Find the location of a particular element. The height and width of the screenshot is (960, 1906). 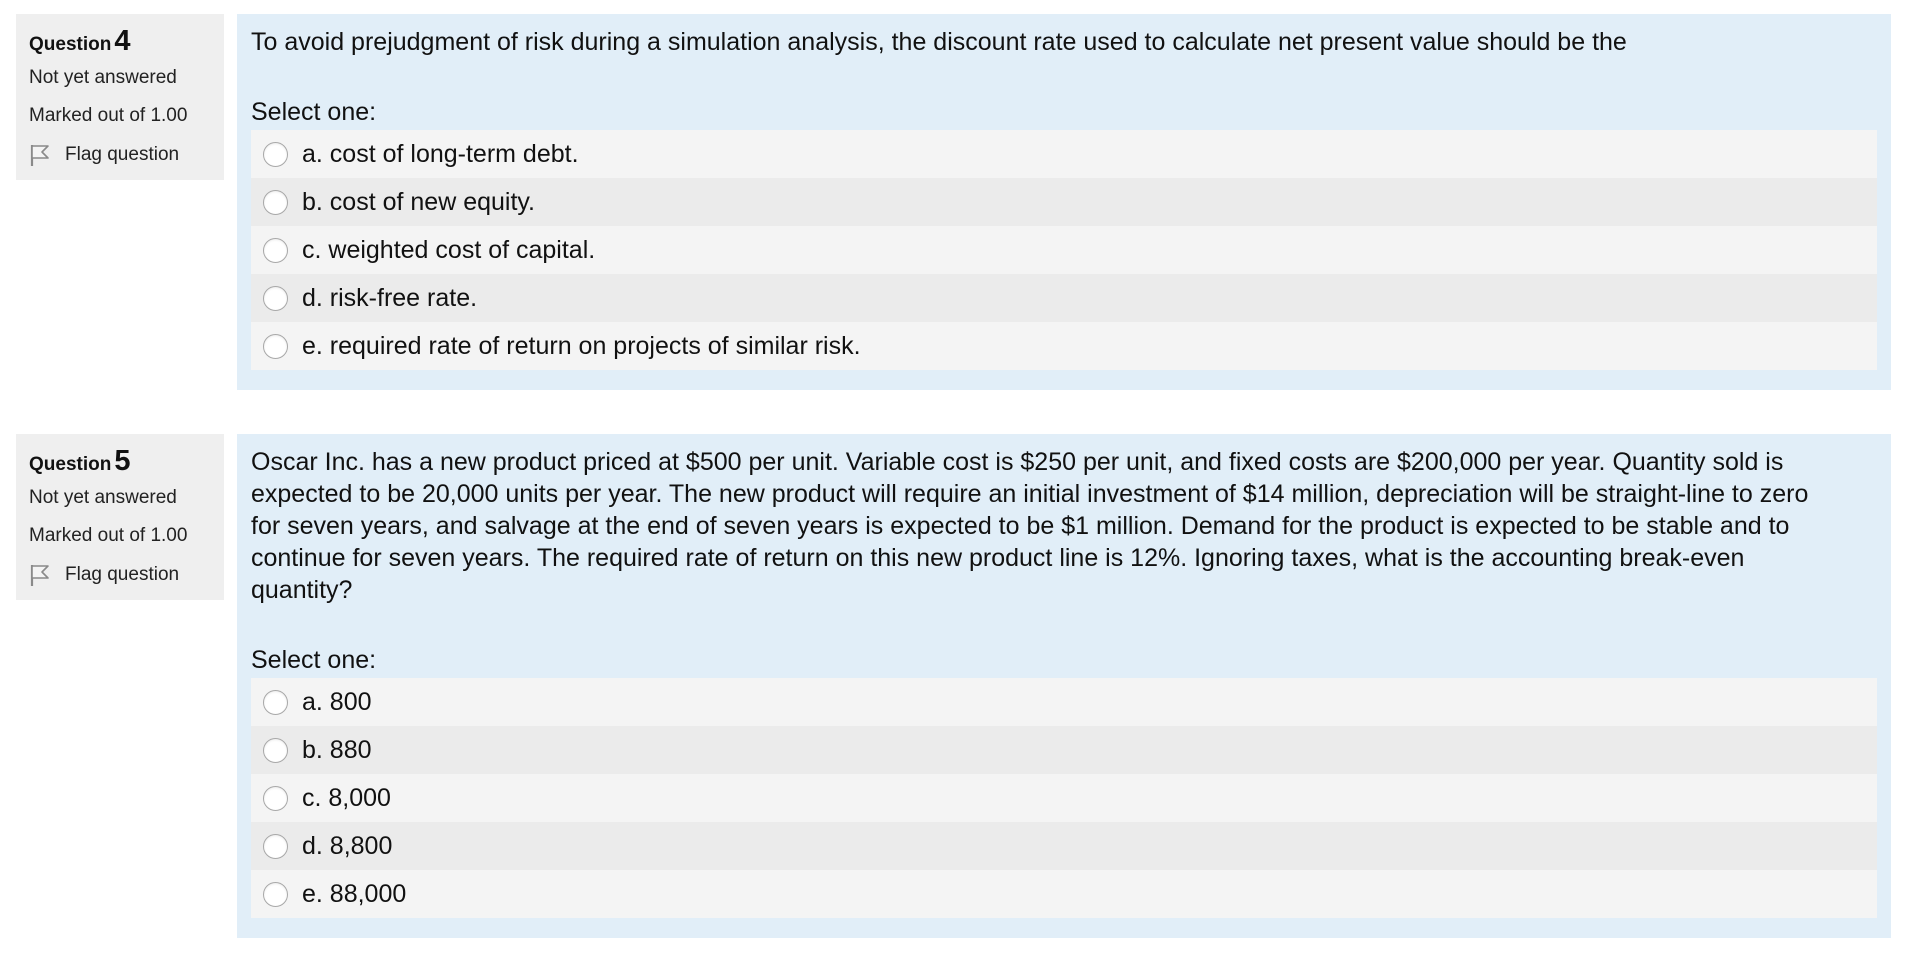

answer-option-b: b. 880 is located at coordinates (1064, 750).